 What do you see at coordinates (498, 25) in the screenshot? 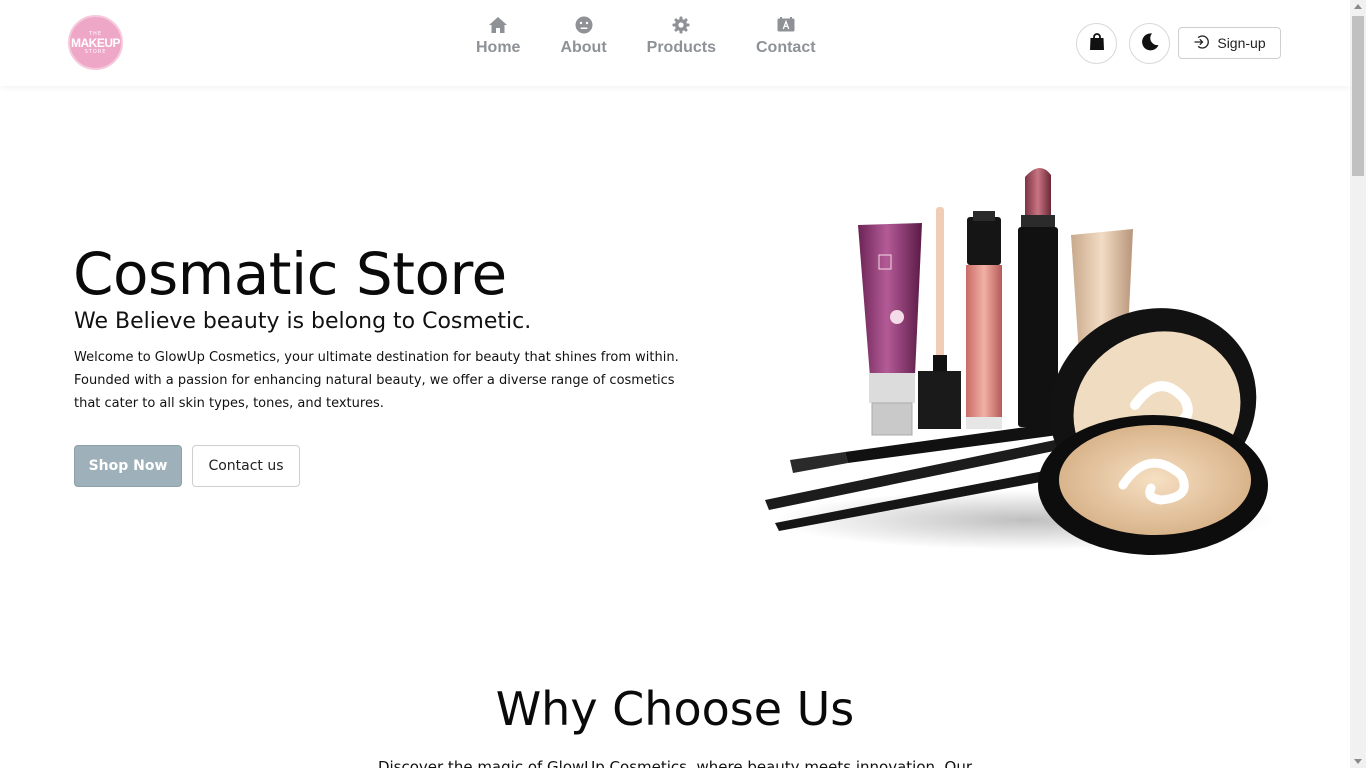
I see `home-icon` at bounding box center [498, 25].